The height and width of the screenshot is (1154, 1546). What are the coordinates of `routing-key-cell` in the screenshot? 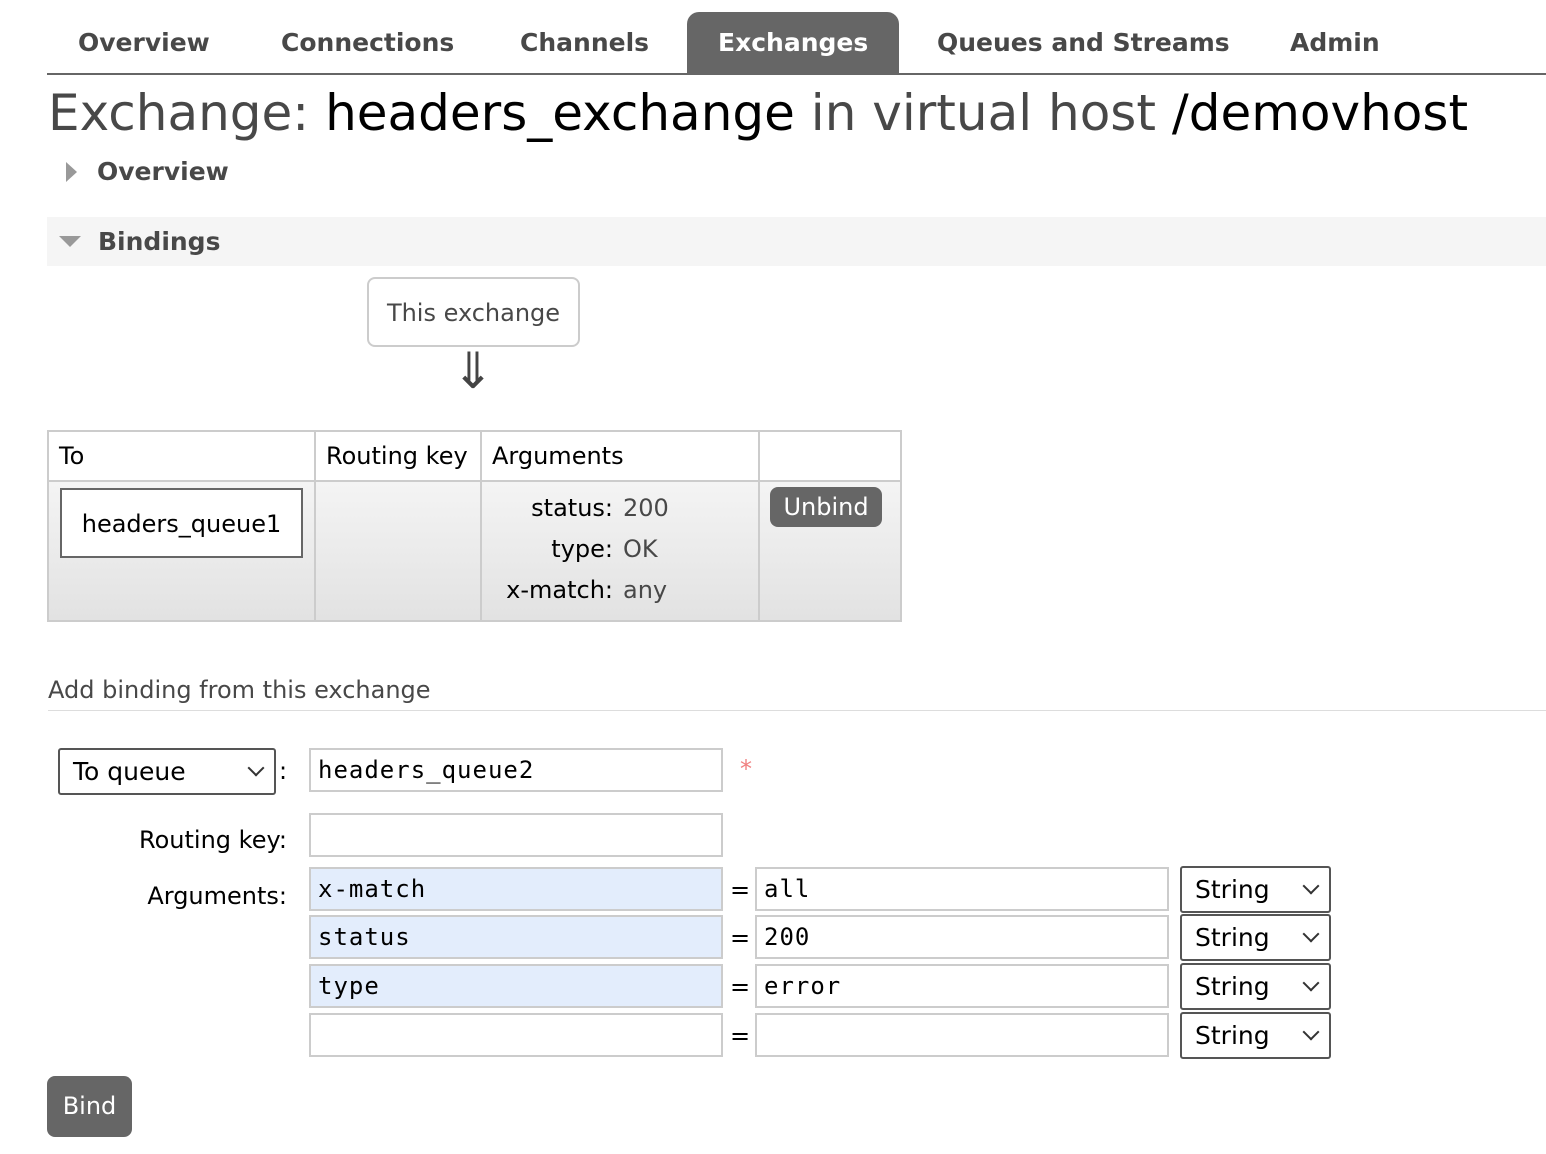 It's located at (398, 551).